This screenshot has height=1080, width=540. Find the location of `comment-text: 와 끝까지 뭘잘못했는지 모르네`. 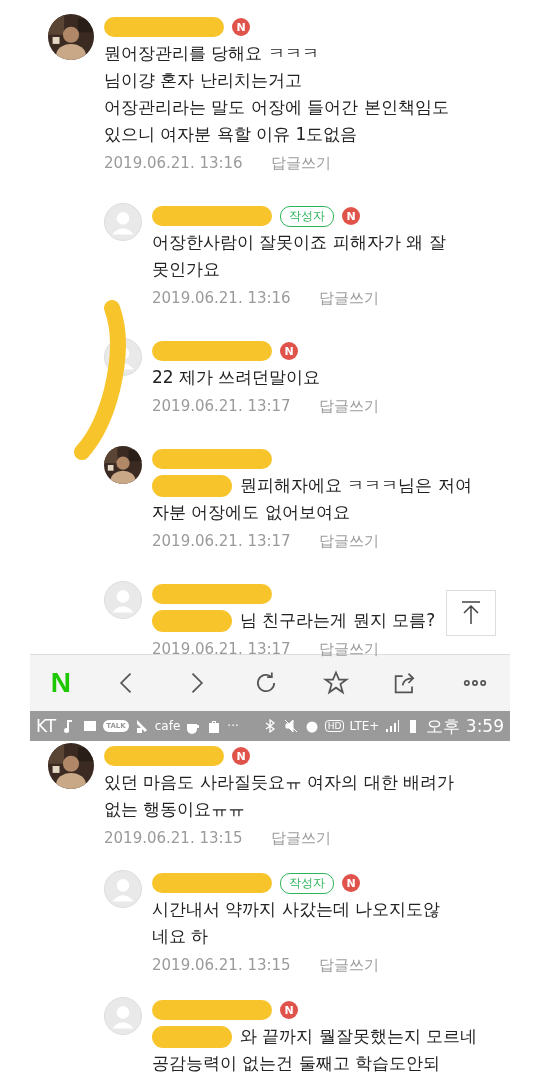

comment-text: 와 끝까지 뭘잘못했는지 모르네 is located at coordinates (359, 1036).